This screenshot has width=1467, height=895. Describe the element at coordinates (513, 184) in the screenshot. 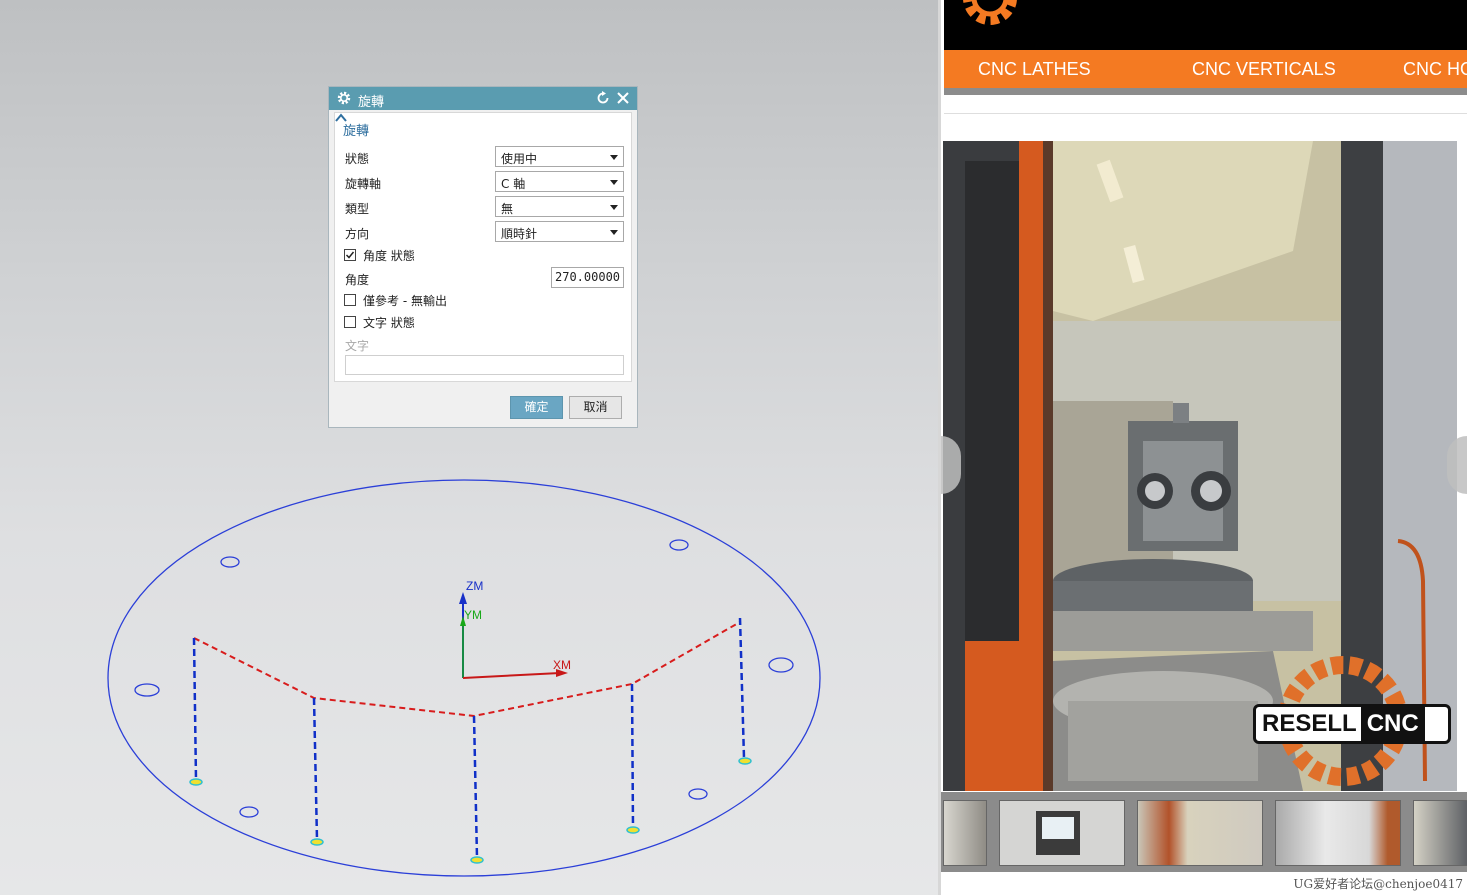

I see `rotary-axis-value: C 軸` at that location.